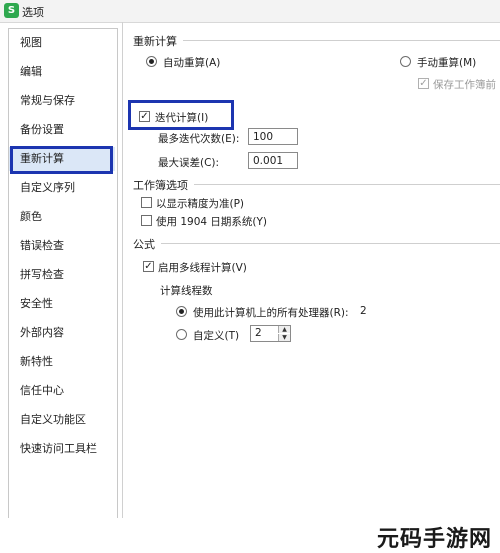  I want to click on manual-recalc-label: 手动重算(M), so click(447, 63).